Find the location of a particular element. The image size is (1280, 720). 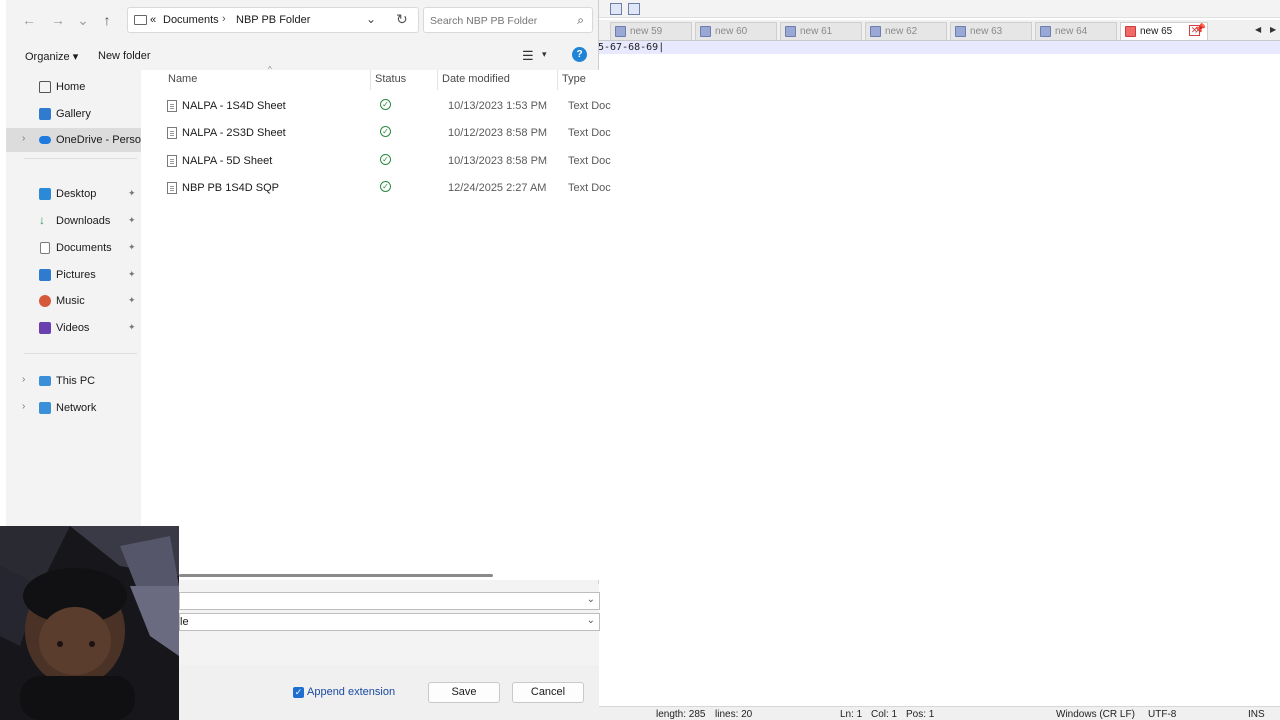

status-col: Col: 1 is located at coordinates (884, 714).